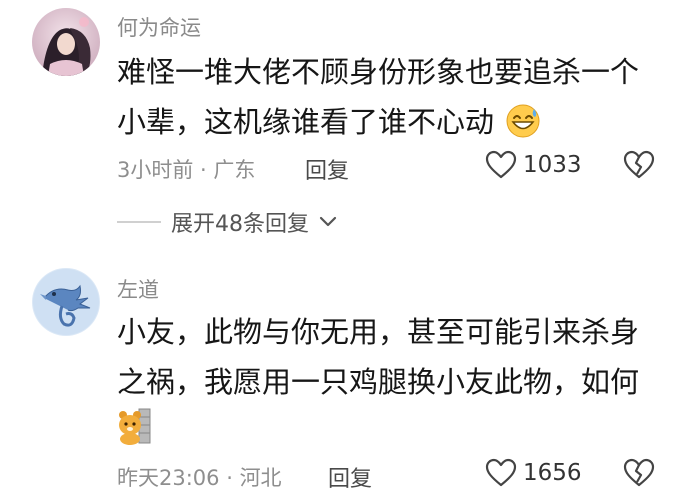 This screenshot has height=501, width=690. Describe the element at coordinates (168, 478) in the screenshot. I see `timestamp: 昨天23:06` at that location.